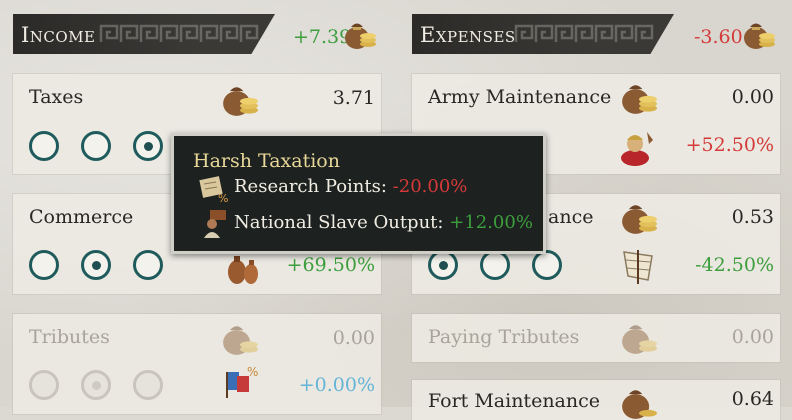 The width and height of the screenshot is (792, 420). I want to click on tributes-level-high, so click(148, 385).